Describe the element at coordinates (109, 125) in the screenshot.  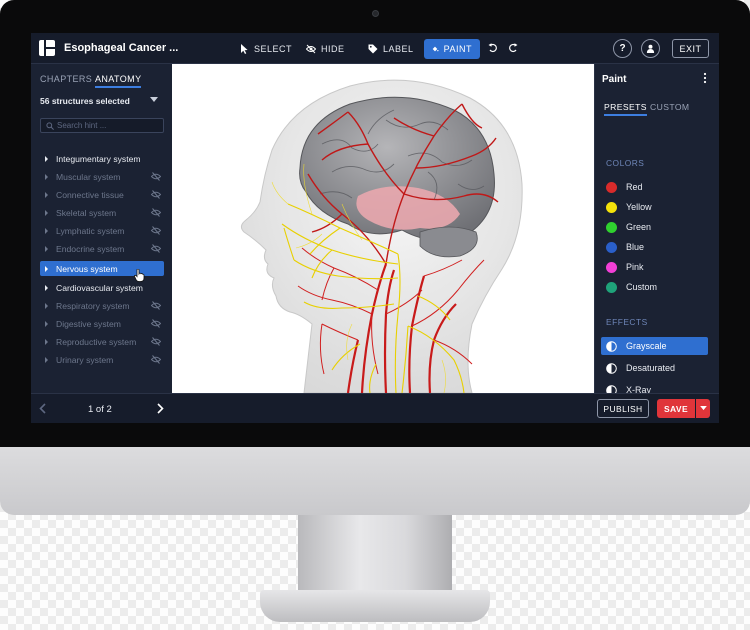
I see `search-input` at that location.